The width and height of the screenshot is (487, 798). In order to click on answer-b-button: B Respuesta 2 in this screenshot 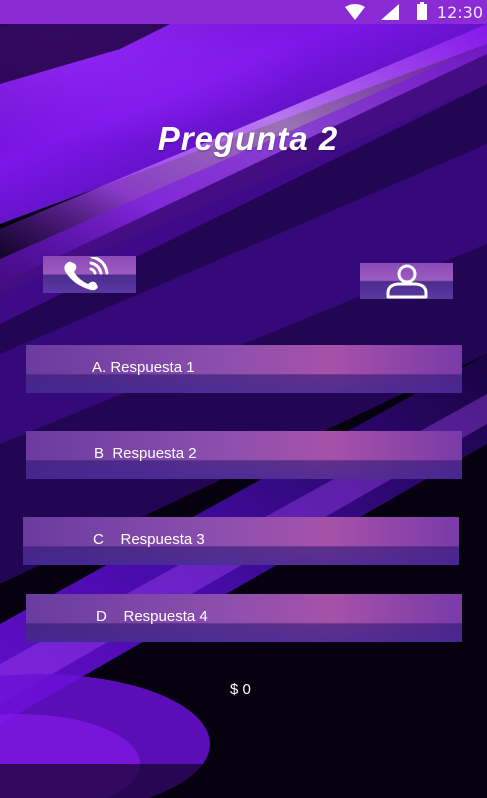, I will do `click(244, 455)`.